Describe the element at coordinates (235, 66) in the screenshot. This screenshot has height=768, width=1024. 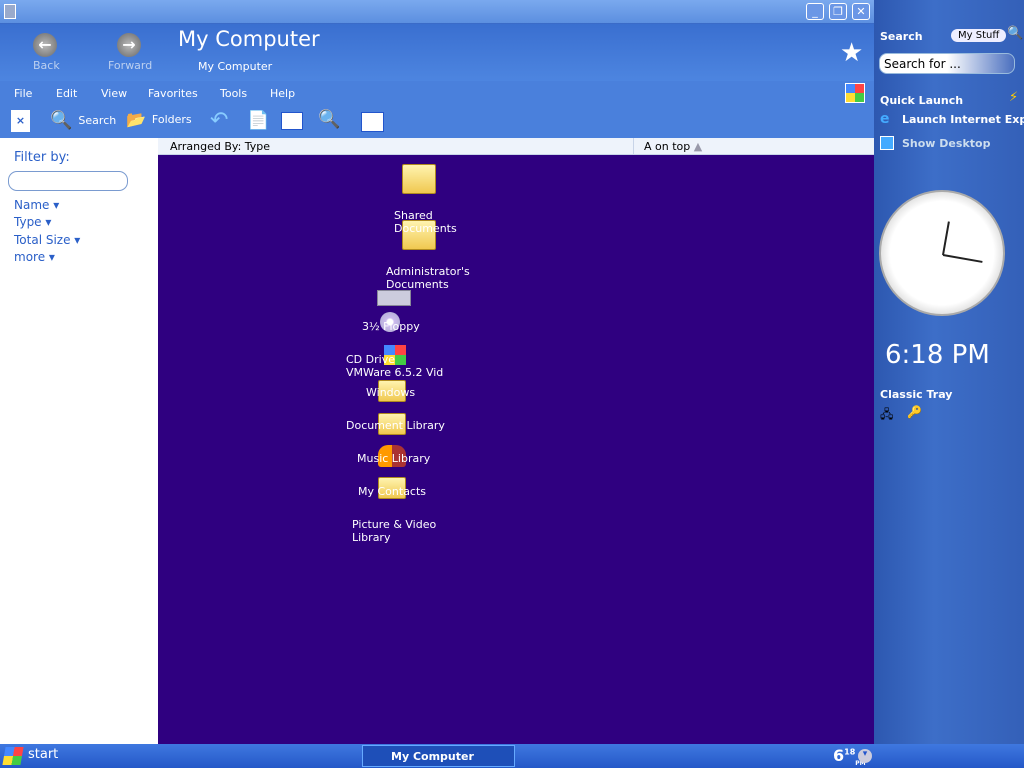
I see `breadcrumb: My Computer` at that location.